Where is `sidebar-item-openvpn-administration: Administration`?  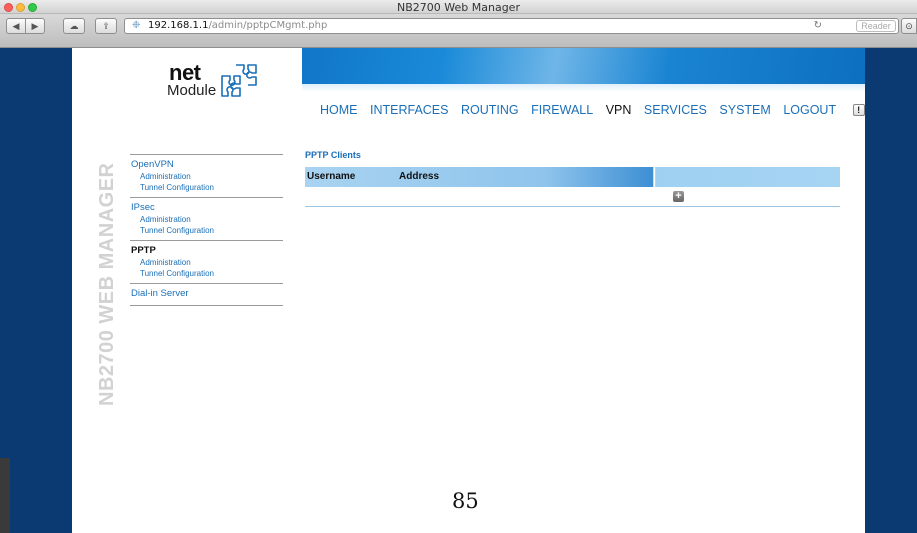
sidebar-item-openvpn-administration: Administration is located at coordinates (207, 176).